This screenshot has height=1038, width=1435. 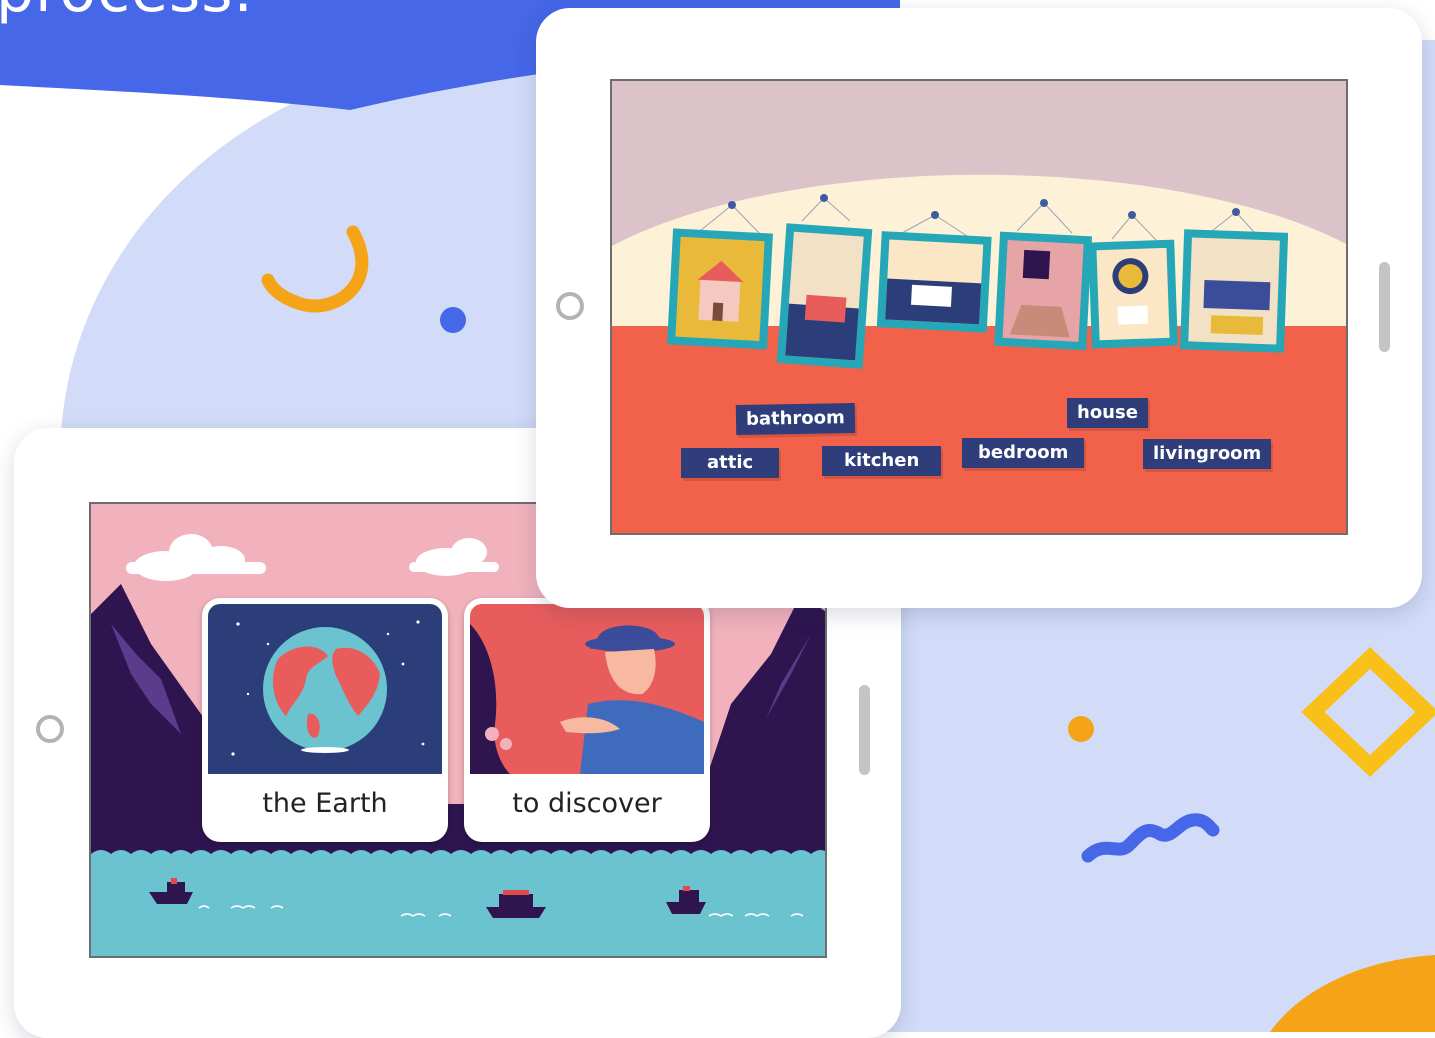 What do you see at coordinates (325, 689) in the screenshot?
I see `earth-icon` at bounding box center [325, 689].